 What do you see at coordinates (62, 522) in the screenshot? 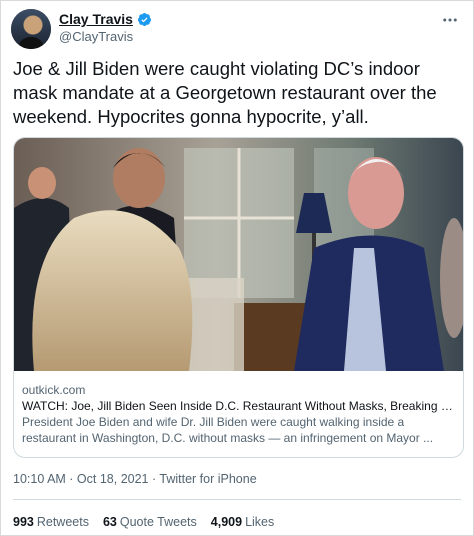
I see `retweets-label: Retweets` at bounding box center [62, 522].